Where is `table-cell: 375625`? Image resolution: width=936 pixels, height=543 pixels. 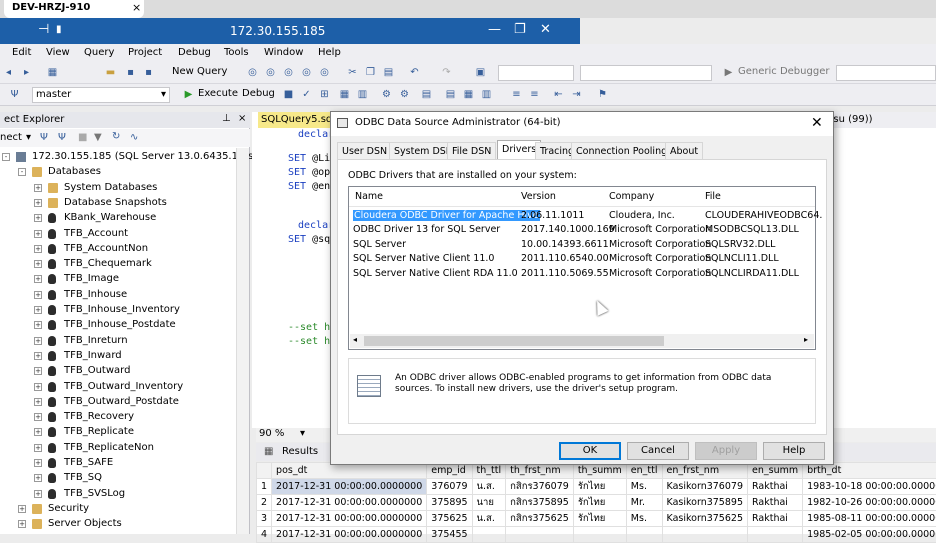 table-cell: 375625 is located at coordinates (449, 519).